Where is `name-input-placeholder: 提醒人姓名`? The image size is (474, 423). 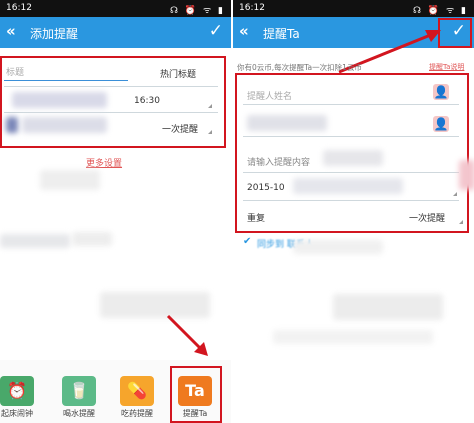 name-input-placeholder: 提醒人姓名 is located at coordinates (269, 95).